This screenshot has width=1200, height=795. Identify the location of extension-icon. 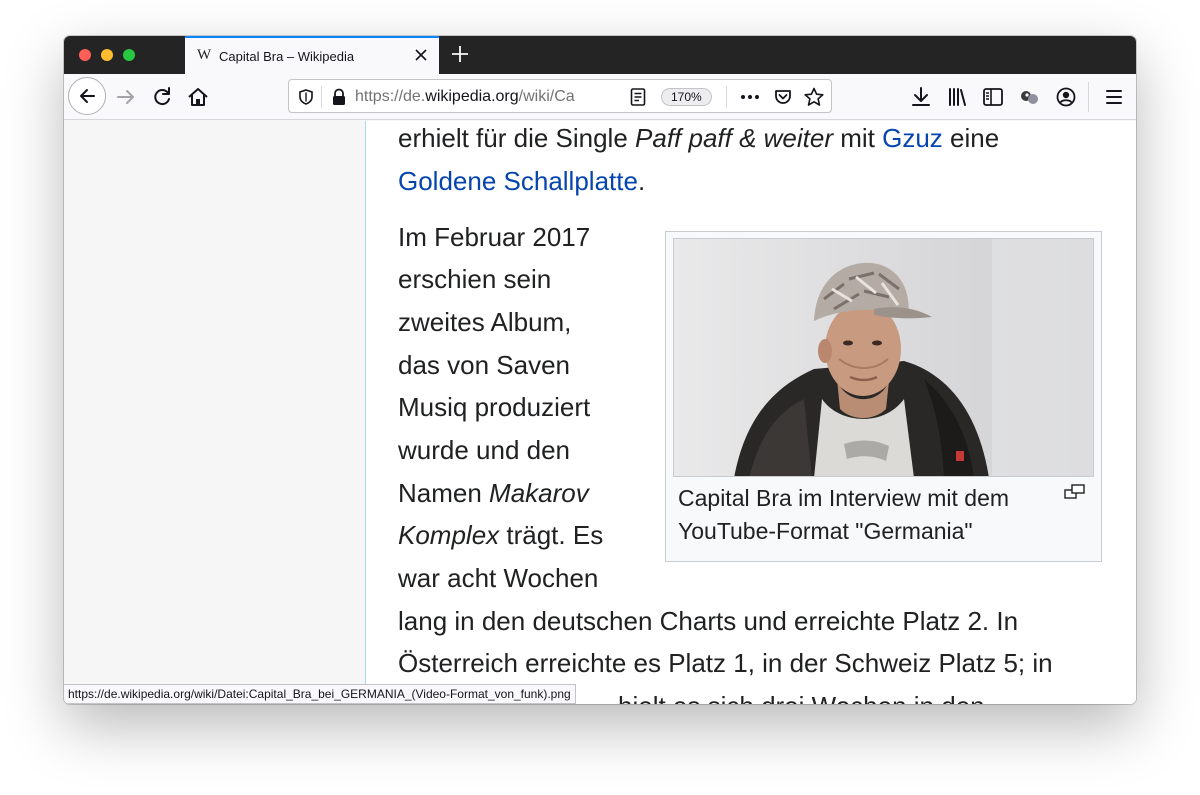
(1029, 97).